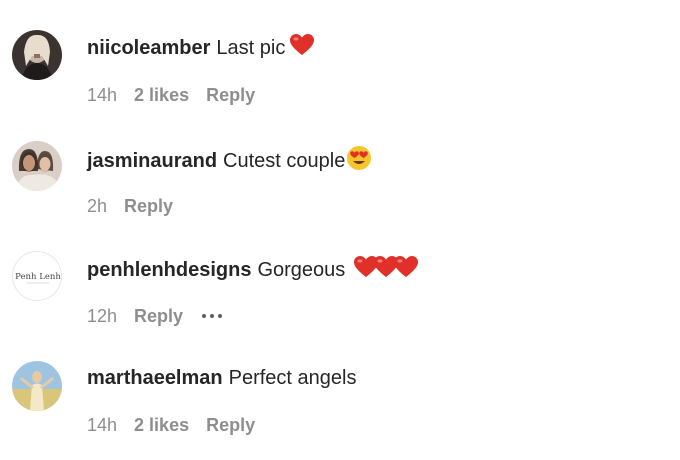 This screenshot has height=460, width=680. I want to click on comment-username: jasminaurand, so click(152, 161).